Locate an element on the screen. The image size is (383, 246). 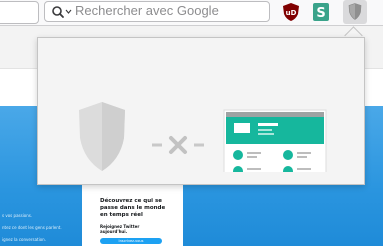
stylus-button: S is located at coordinates (321, 12).